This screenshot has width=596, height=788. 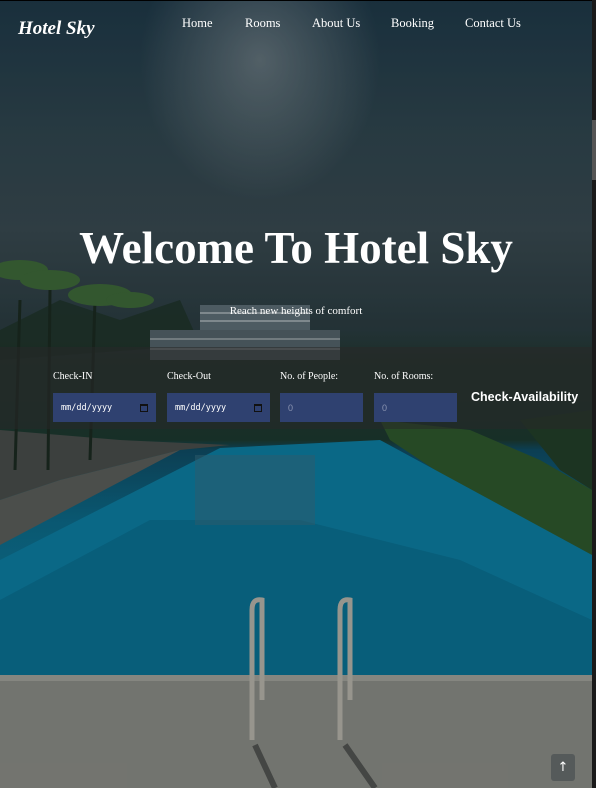 I want to click on scrollbar, so click(x=594, y=394).